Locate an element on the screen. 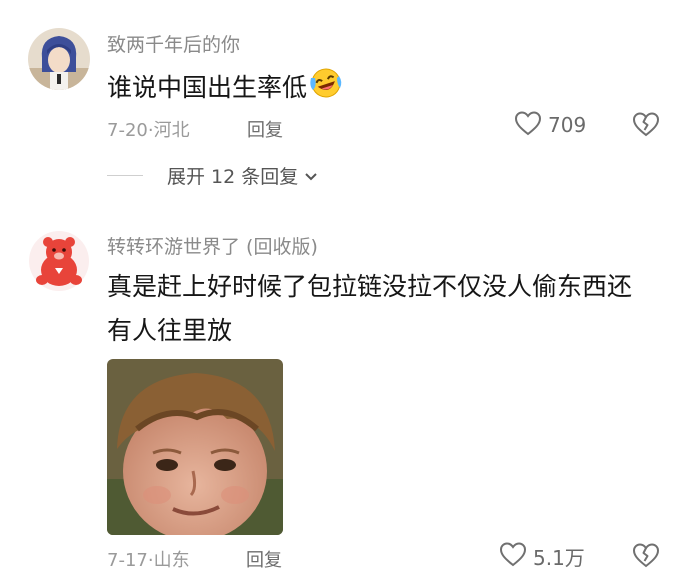 Image resolution: width=690 pixels, height=577 pixels. comment-text-line: 有人往里放 is located at coordinates (170, 330).